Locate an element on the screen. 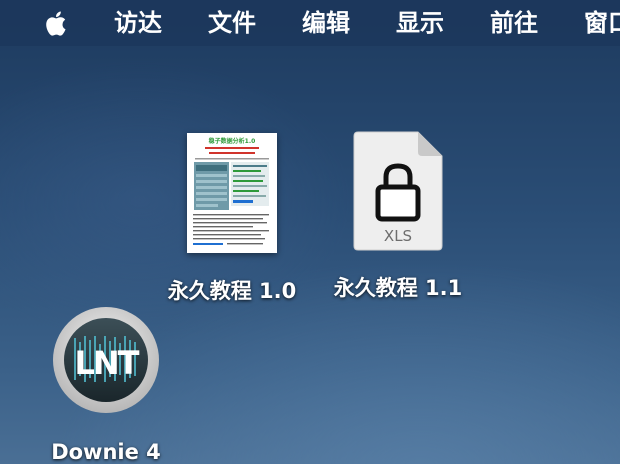  xls-file-graphic: XLS is located at coordinates (398, 191).